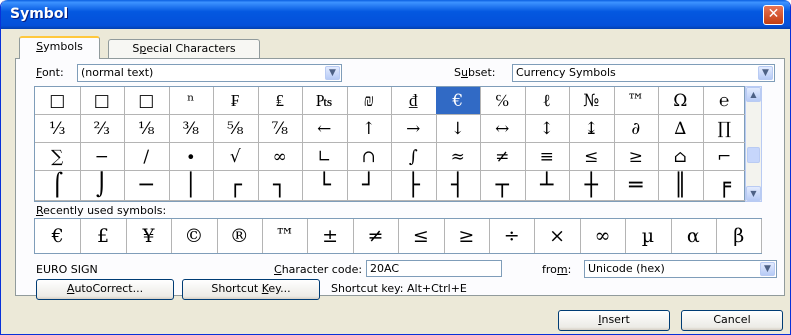  I want to click on symbol-cell: ─, so click(147, 186).